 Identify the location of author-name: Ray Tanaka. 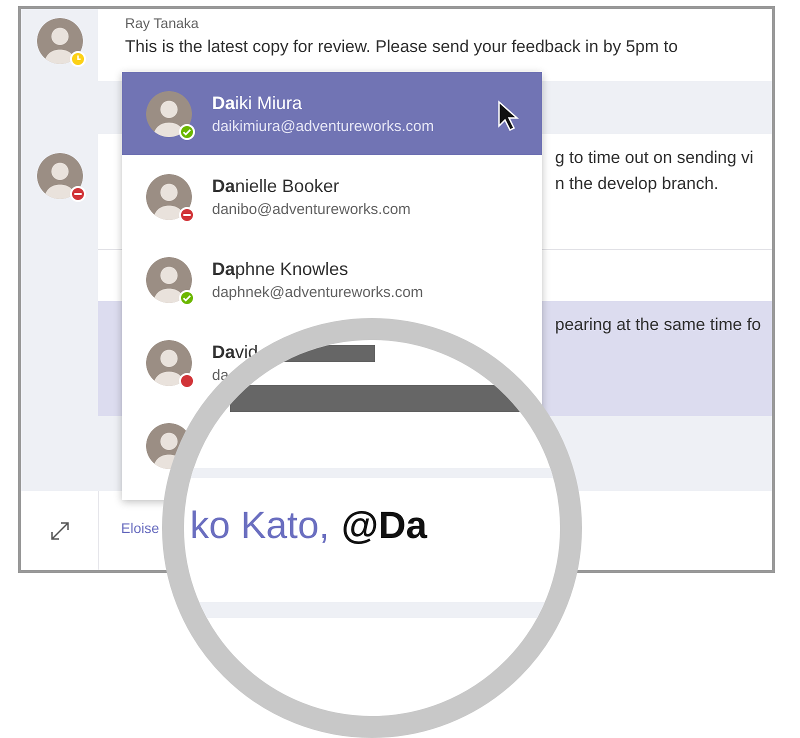
(162, 23).